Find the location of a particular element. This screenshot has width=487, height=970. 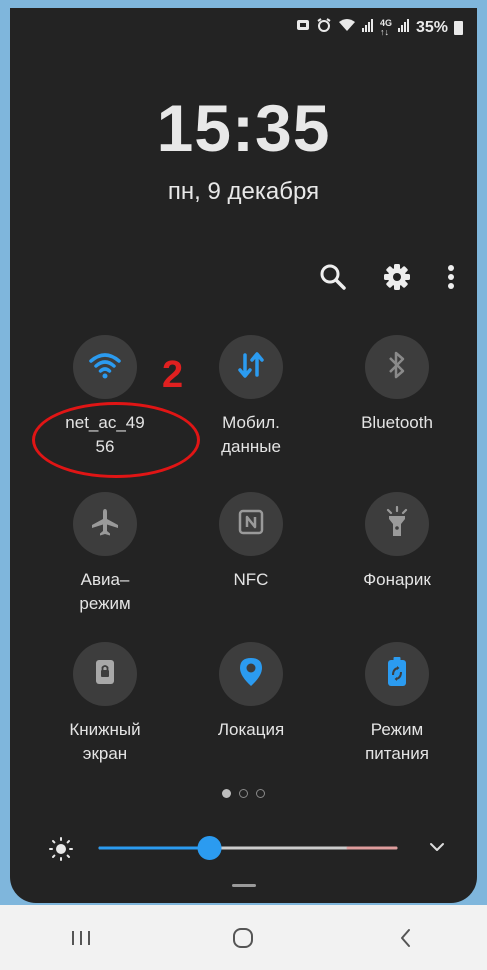

back-icon is located at coordinates (406, 938).